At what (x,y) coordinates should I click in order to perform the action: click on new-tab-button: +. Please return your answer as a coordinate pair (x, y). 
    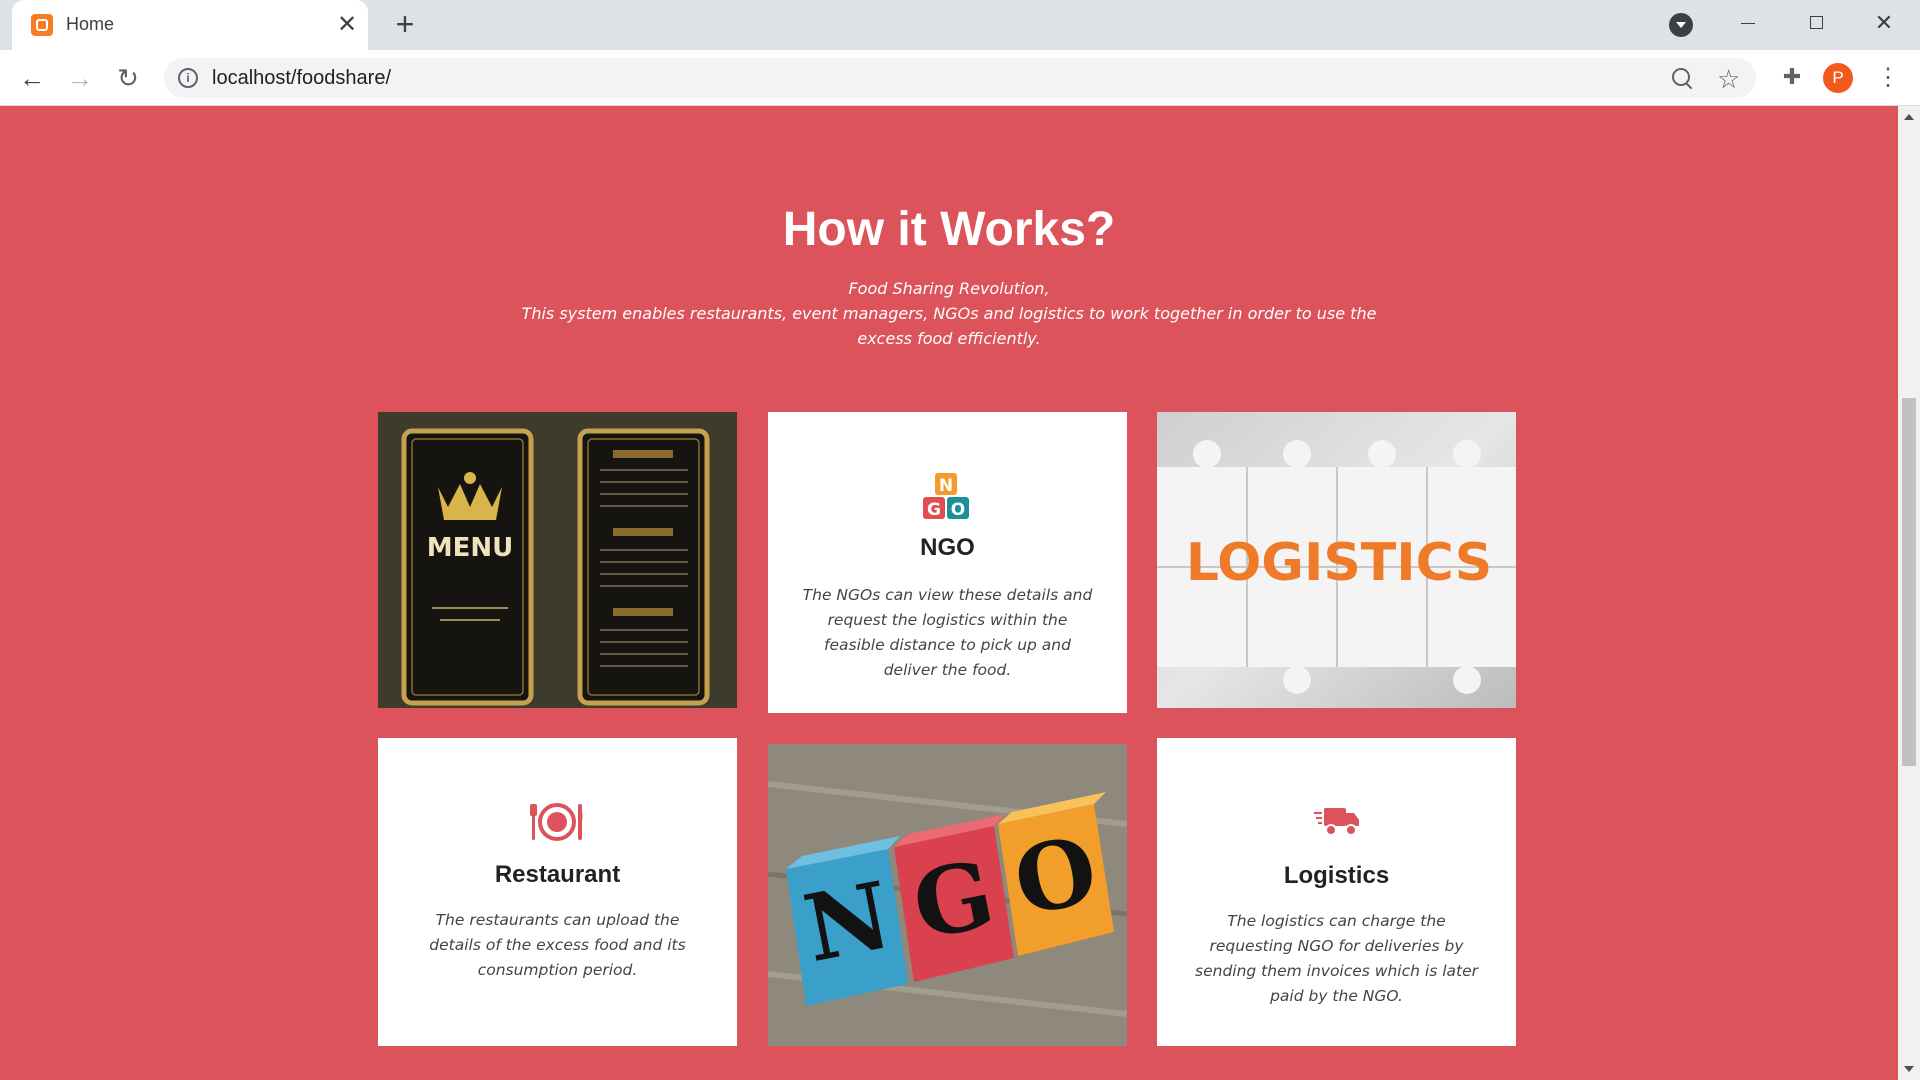
    Looking at the image, I should click on (405, 24).